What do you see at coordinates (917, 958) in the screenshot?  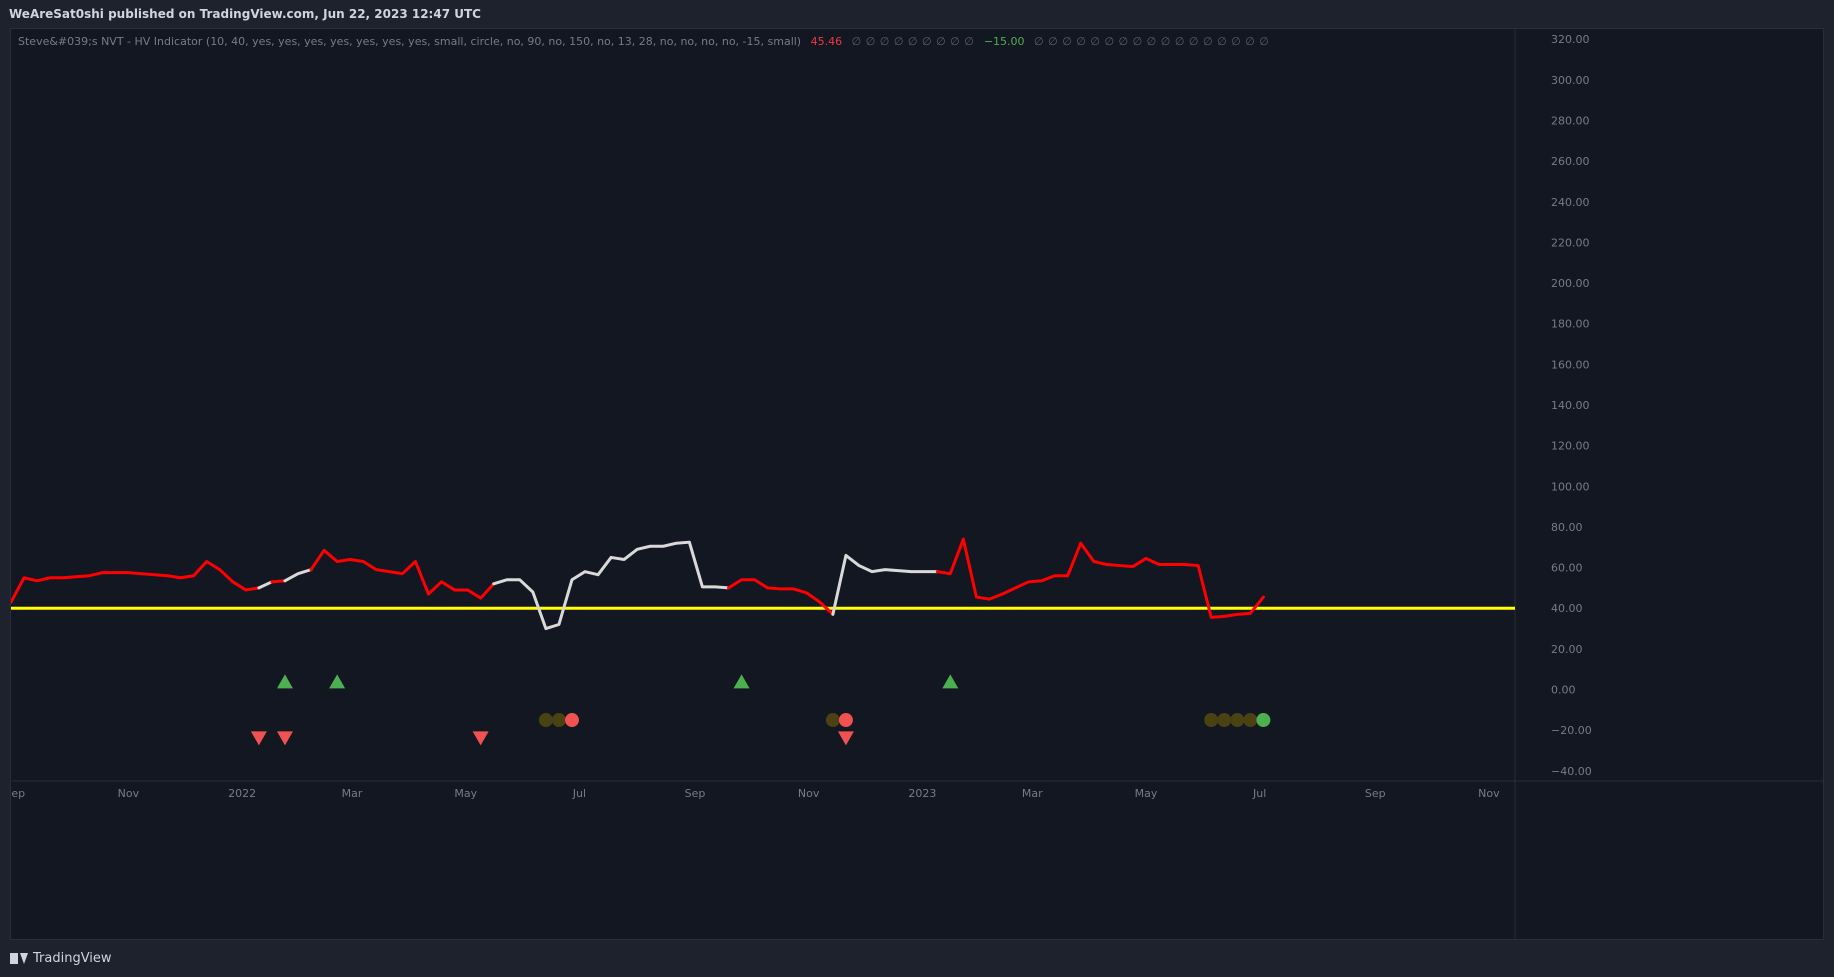 I see `footer-bar: TradingView` at bounding box center [917, 958].